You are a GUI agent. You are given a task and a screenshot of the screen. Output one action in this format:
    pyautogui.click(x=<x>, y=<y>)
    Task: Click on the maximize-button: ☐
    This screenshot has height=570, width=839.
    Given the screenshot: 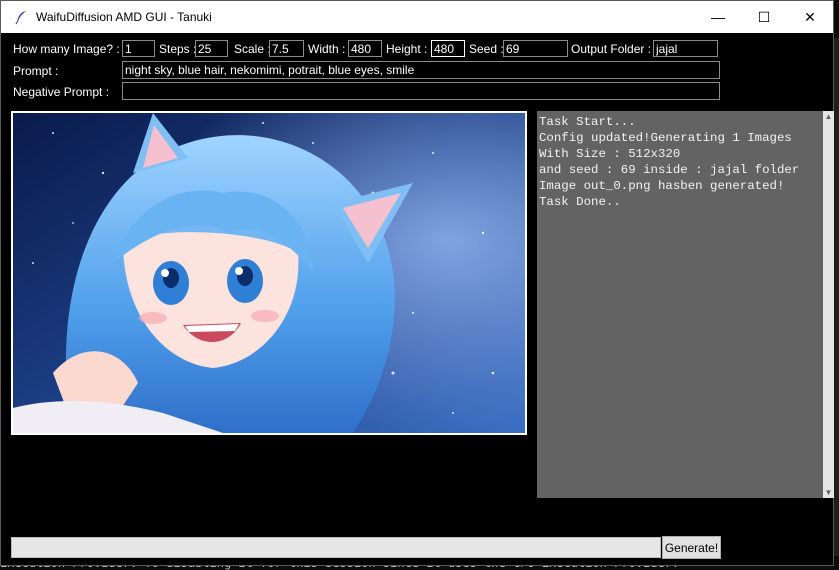 What is the action you would take?
    pyautogui.click(x=764, y=17)
    